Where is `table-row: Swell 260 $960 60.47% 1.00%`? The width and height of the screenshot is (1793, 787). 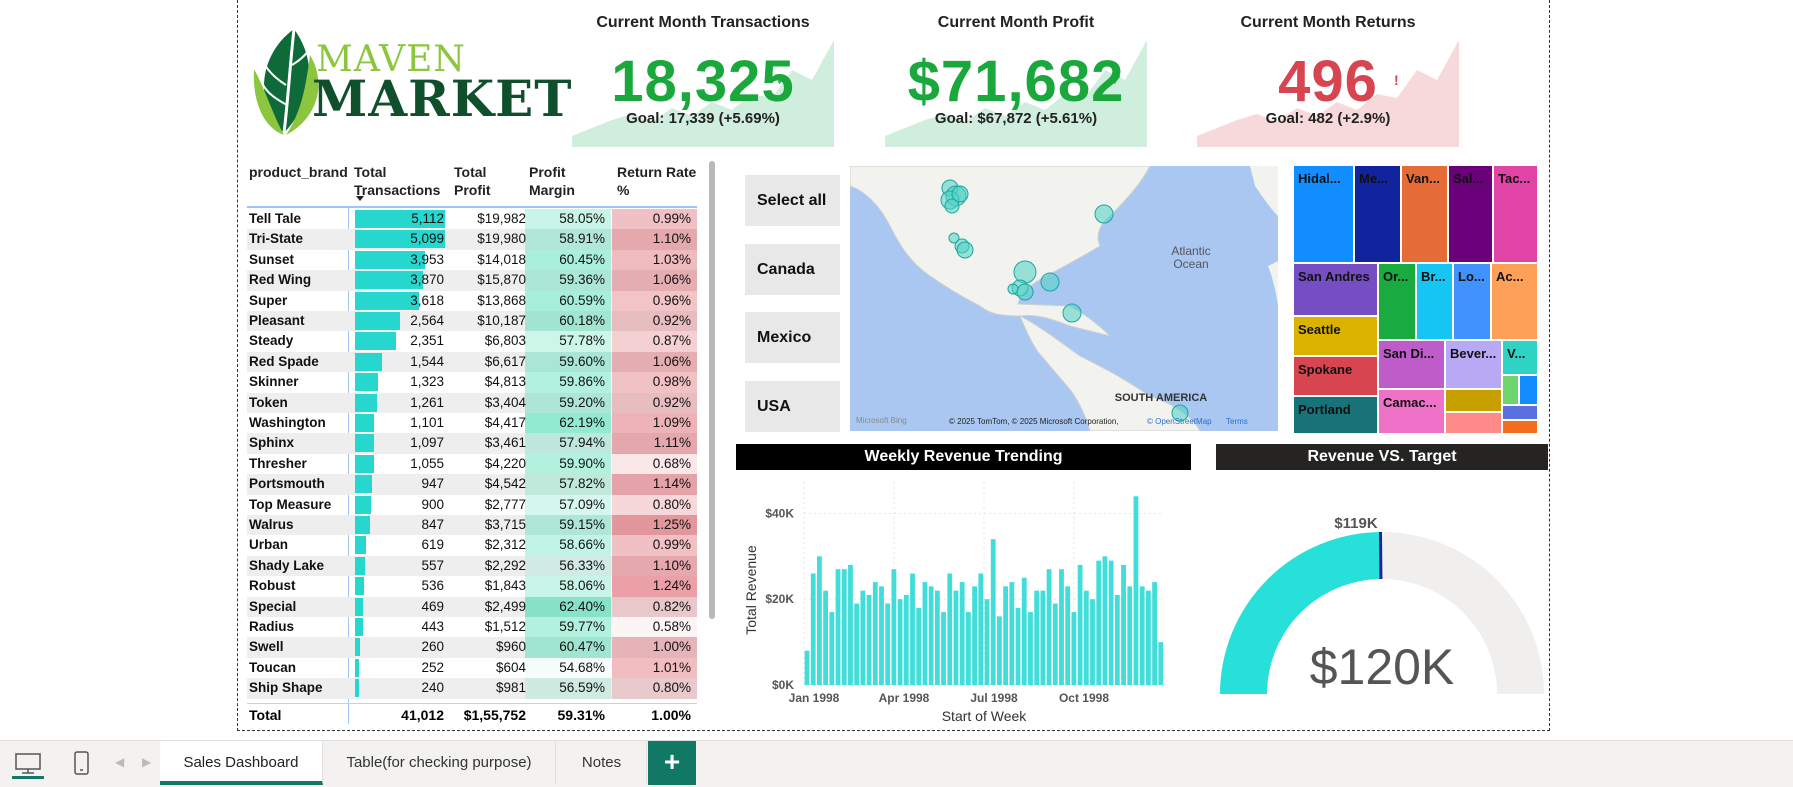 table-row: Swell 260 $960 60.47% 1.00% is located at coordinates (472, 647).